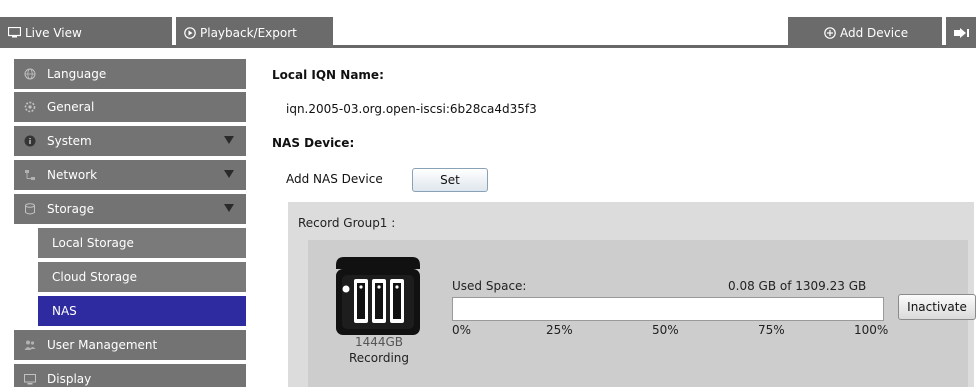  Describe the element at coordinates (379, 342) in the screenshot. I see `nas-capacity: 1444GB` at that location.